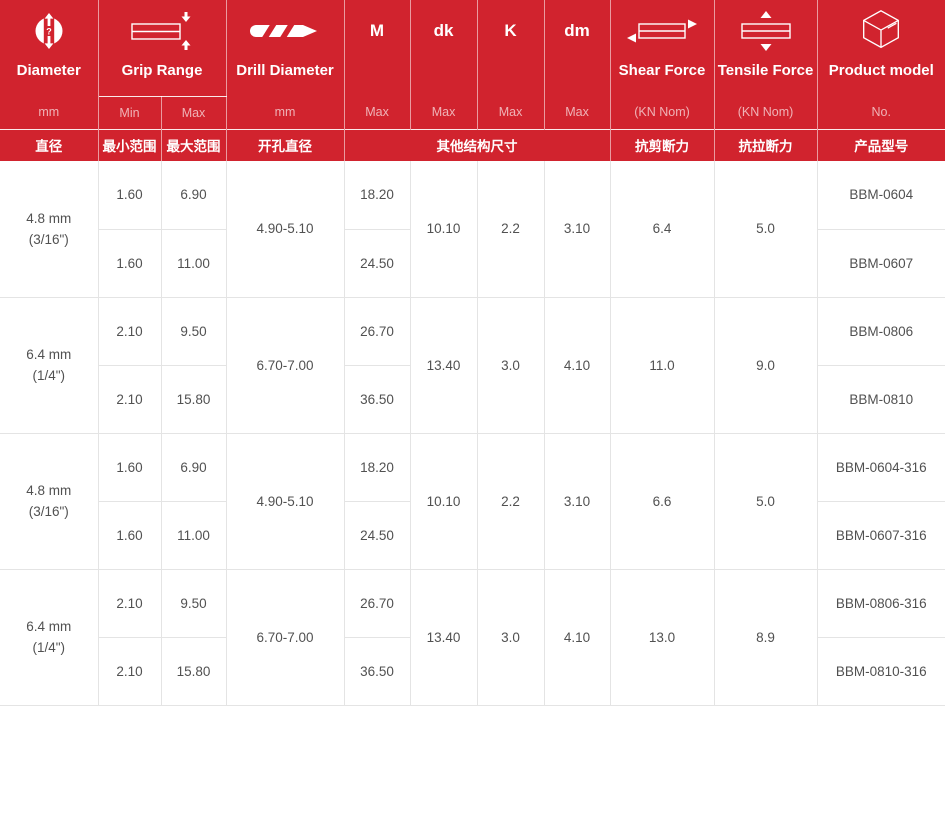  Describe the element at coordinates (881, 671) in the screenshot. I see `cell-model: BBM-0810-316` at that location.